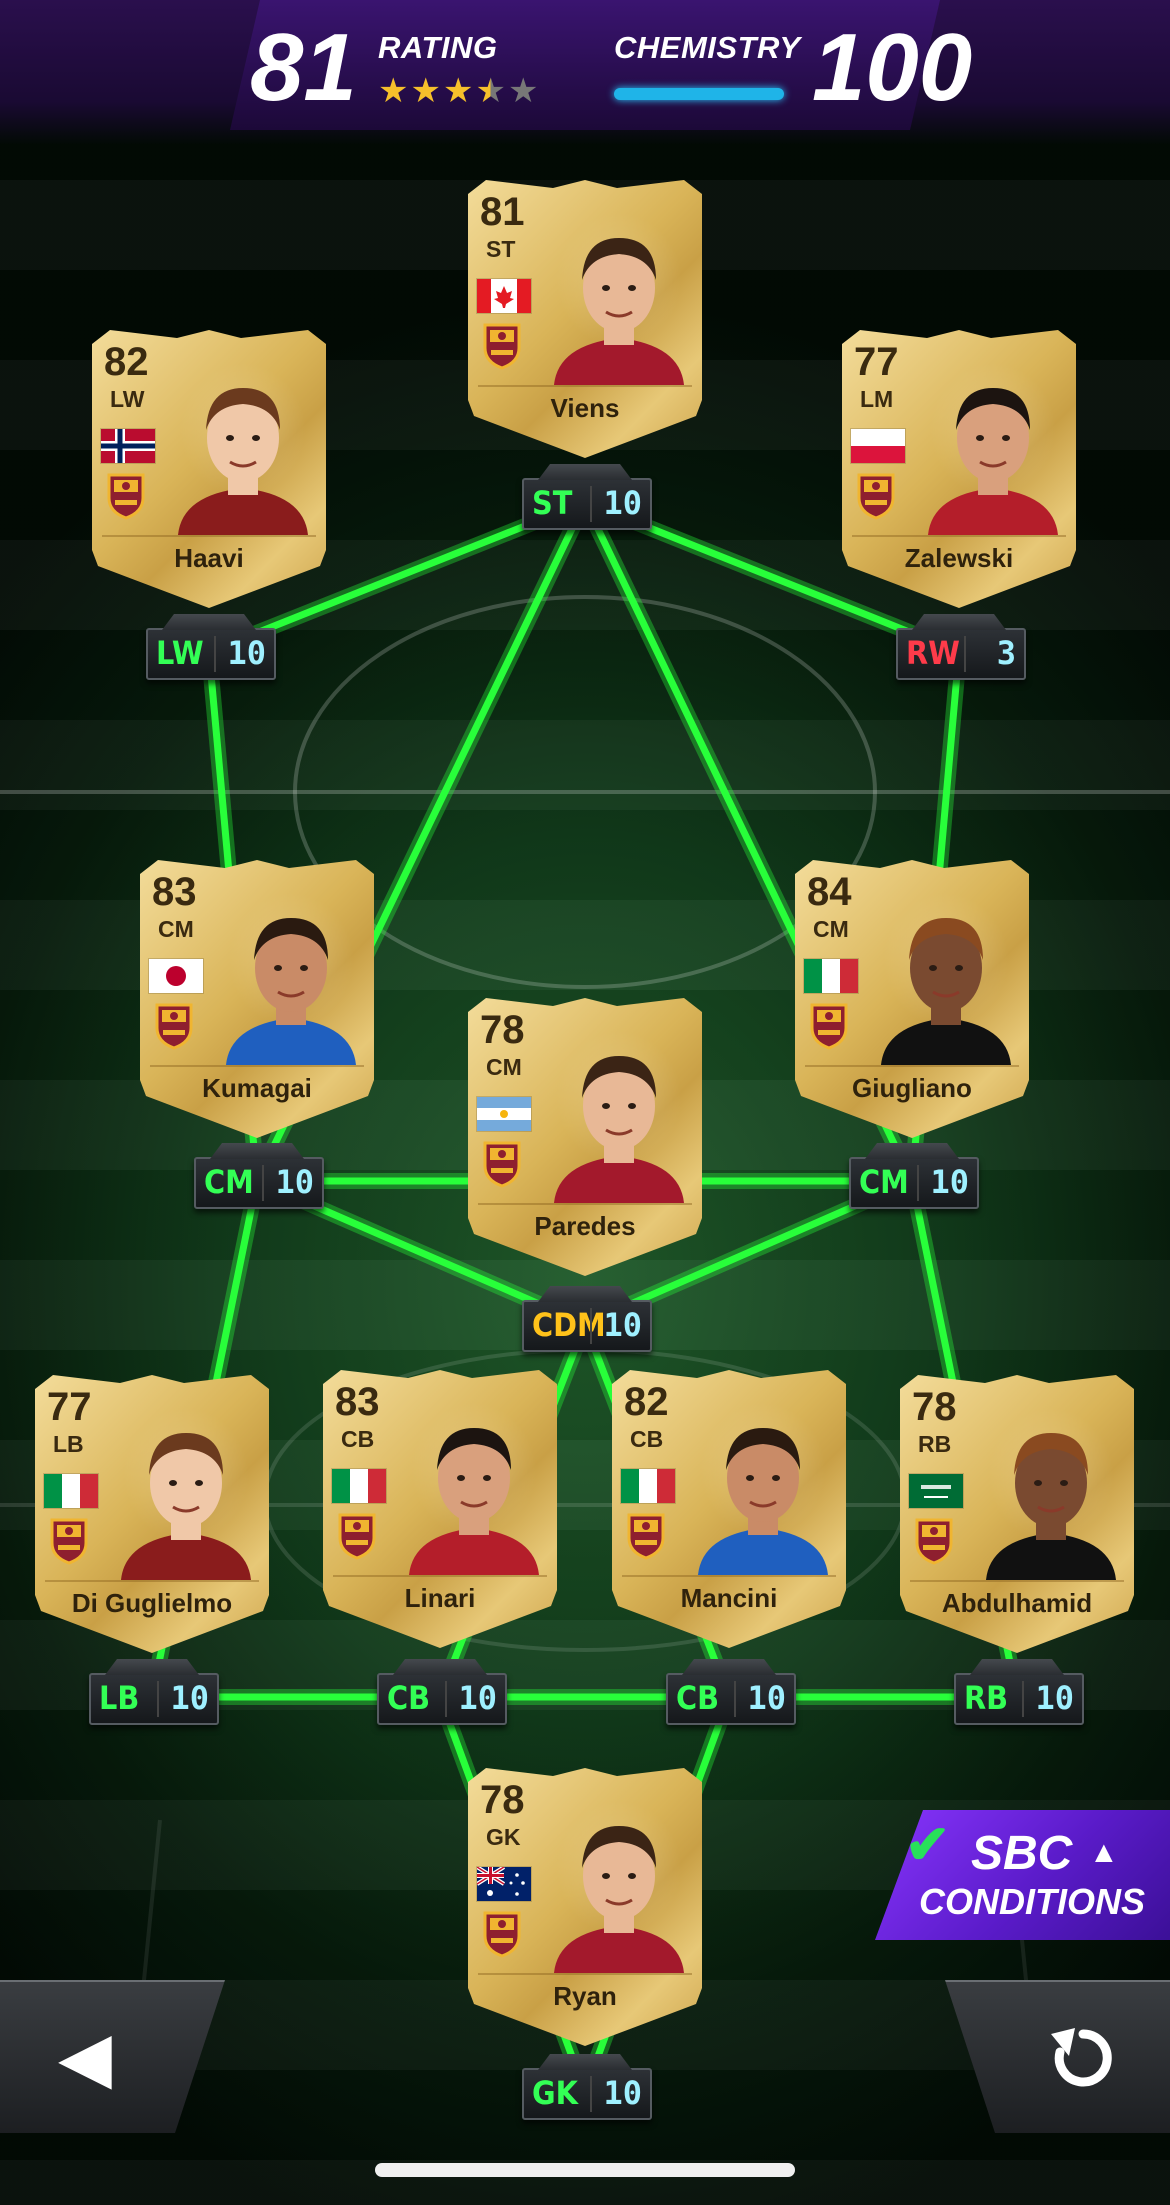 The height and width of the screenshot is (2205, 1170). I want to click on player-name: Ryan, so click(585, 1996).